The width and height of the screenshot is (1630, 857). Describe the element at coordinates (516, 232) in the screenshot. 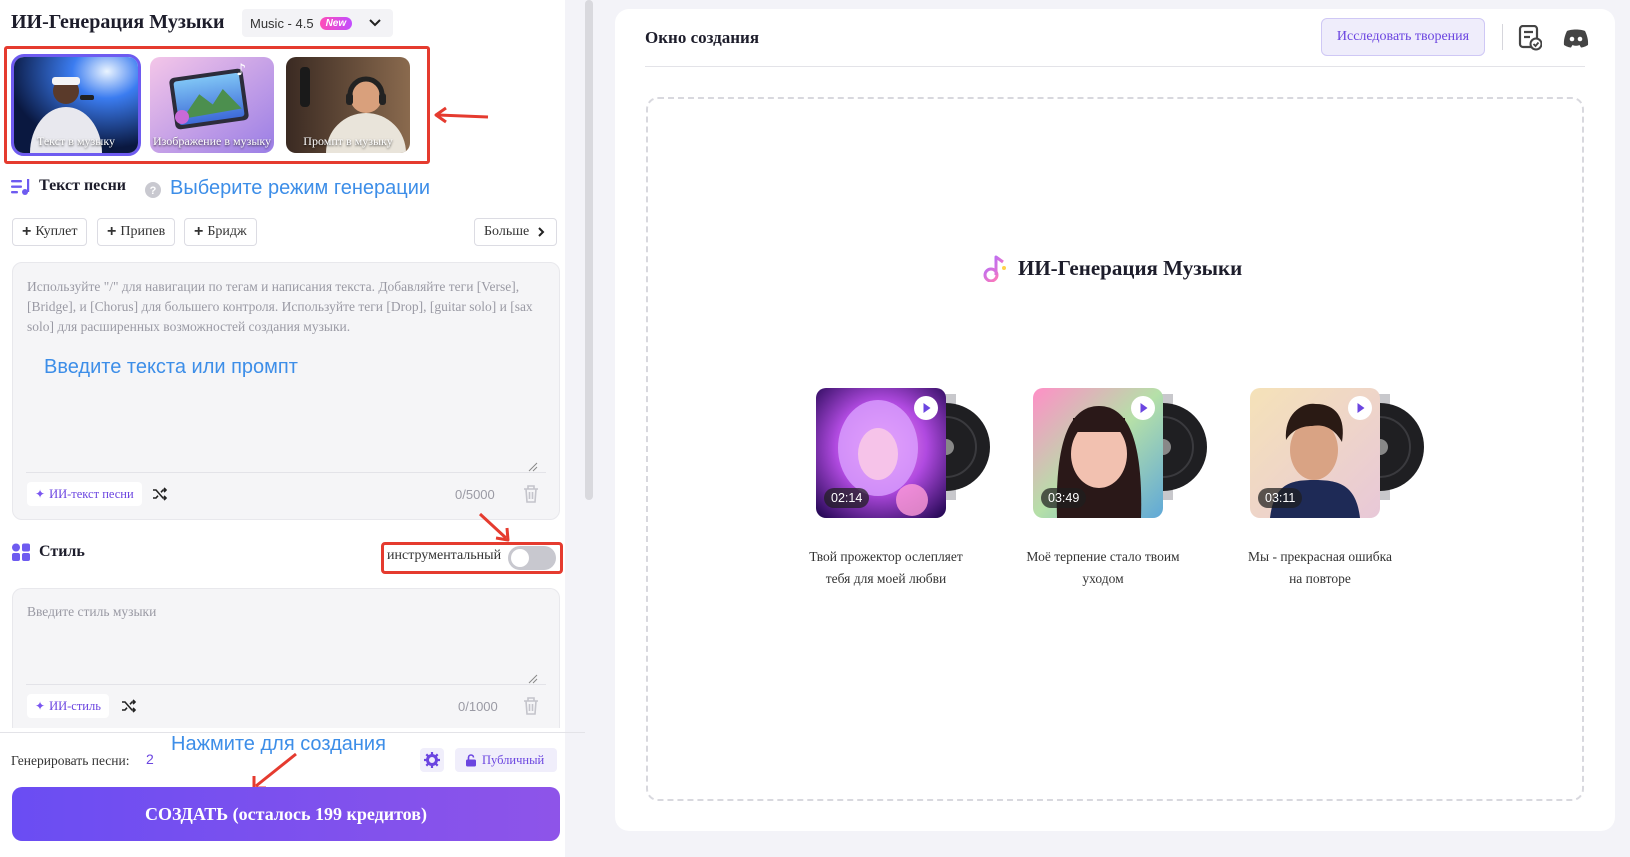

I see `more-tags-button: Больше` at that location.